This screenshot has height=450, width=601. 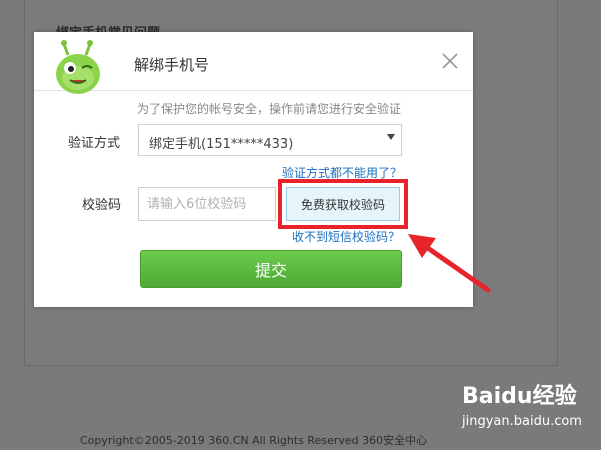 What do you see at coordinates (522, 421) in the screenshot?
I see `watermark-url: jingyan.baidu.com` at bounding box center [522, 421].